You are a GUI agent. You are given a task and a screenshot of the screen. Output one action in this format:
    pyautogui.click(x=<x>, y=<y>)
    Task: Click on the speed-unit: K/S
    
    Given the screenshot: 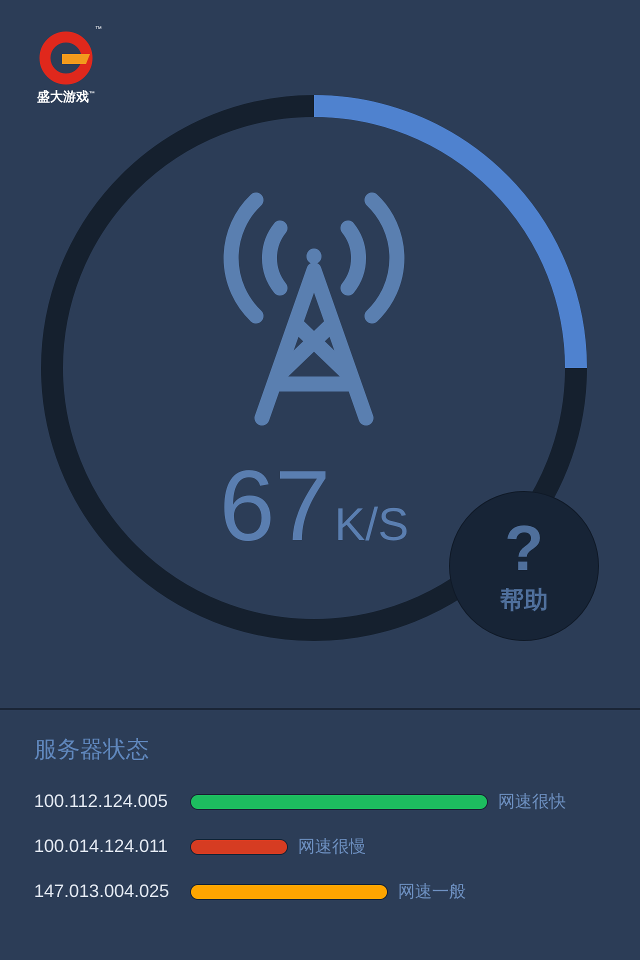 What is the action you would take?
    pyautogui.click(x=371, y=524)
    